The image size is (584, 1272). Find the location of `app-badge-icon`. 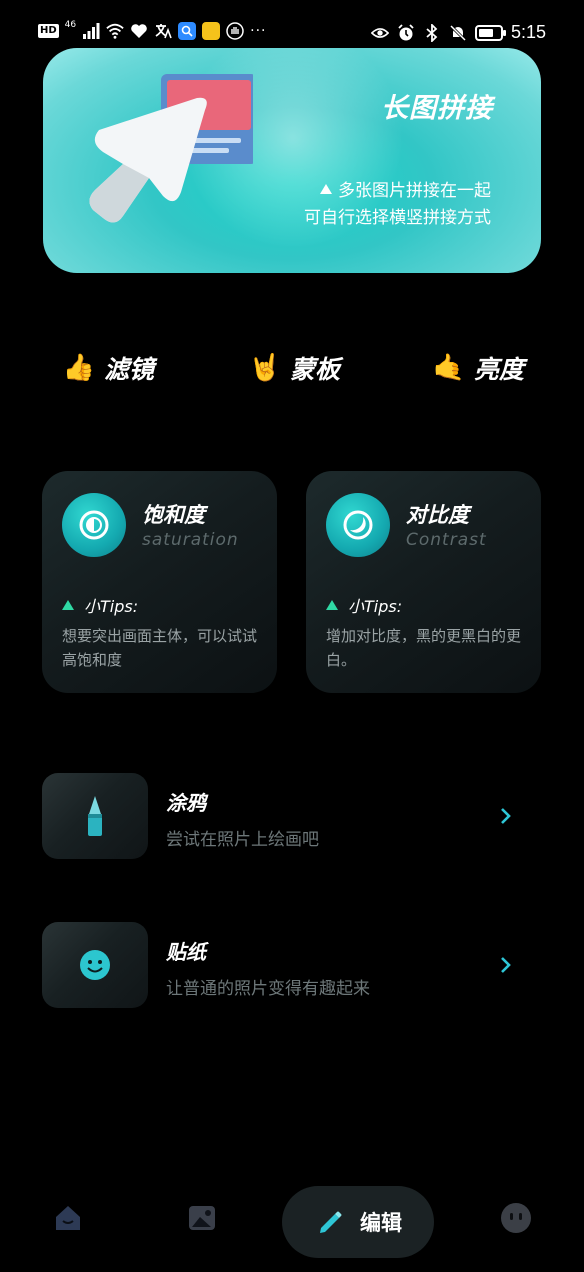

app-badge-icon is located at coordinates (211, 31).